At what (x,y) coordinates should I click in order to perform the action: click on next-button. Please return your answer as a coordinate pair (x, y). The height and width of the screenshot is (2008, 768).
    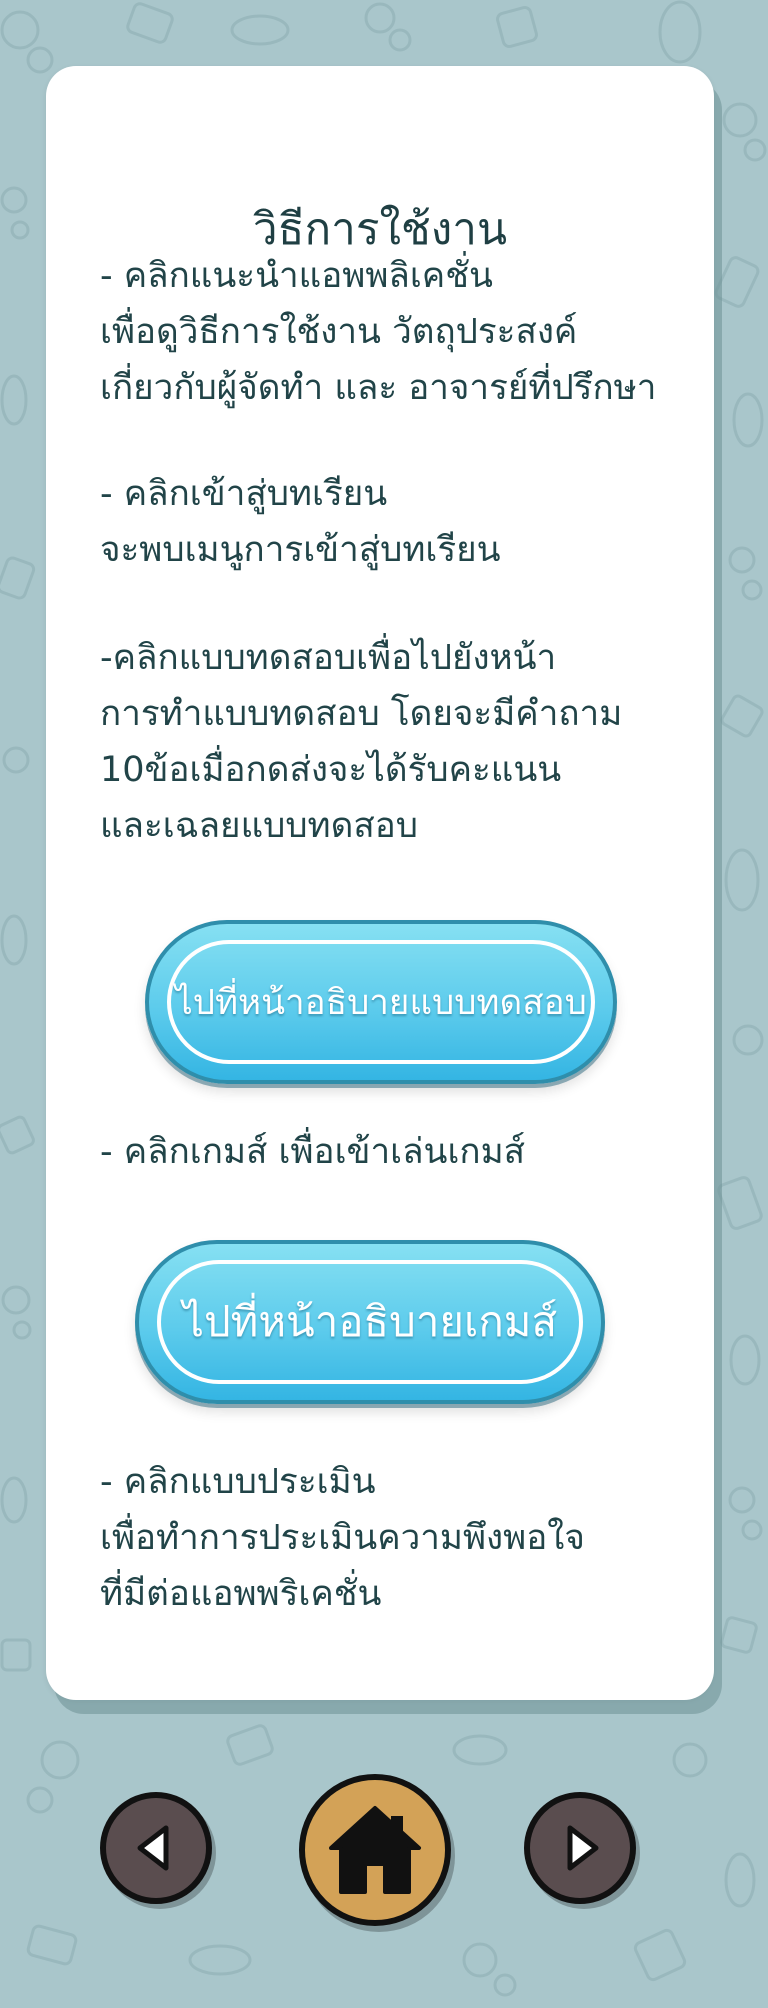
    Looking at the image, I should click on (580, 1848).